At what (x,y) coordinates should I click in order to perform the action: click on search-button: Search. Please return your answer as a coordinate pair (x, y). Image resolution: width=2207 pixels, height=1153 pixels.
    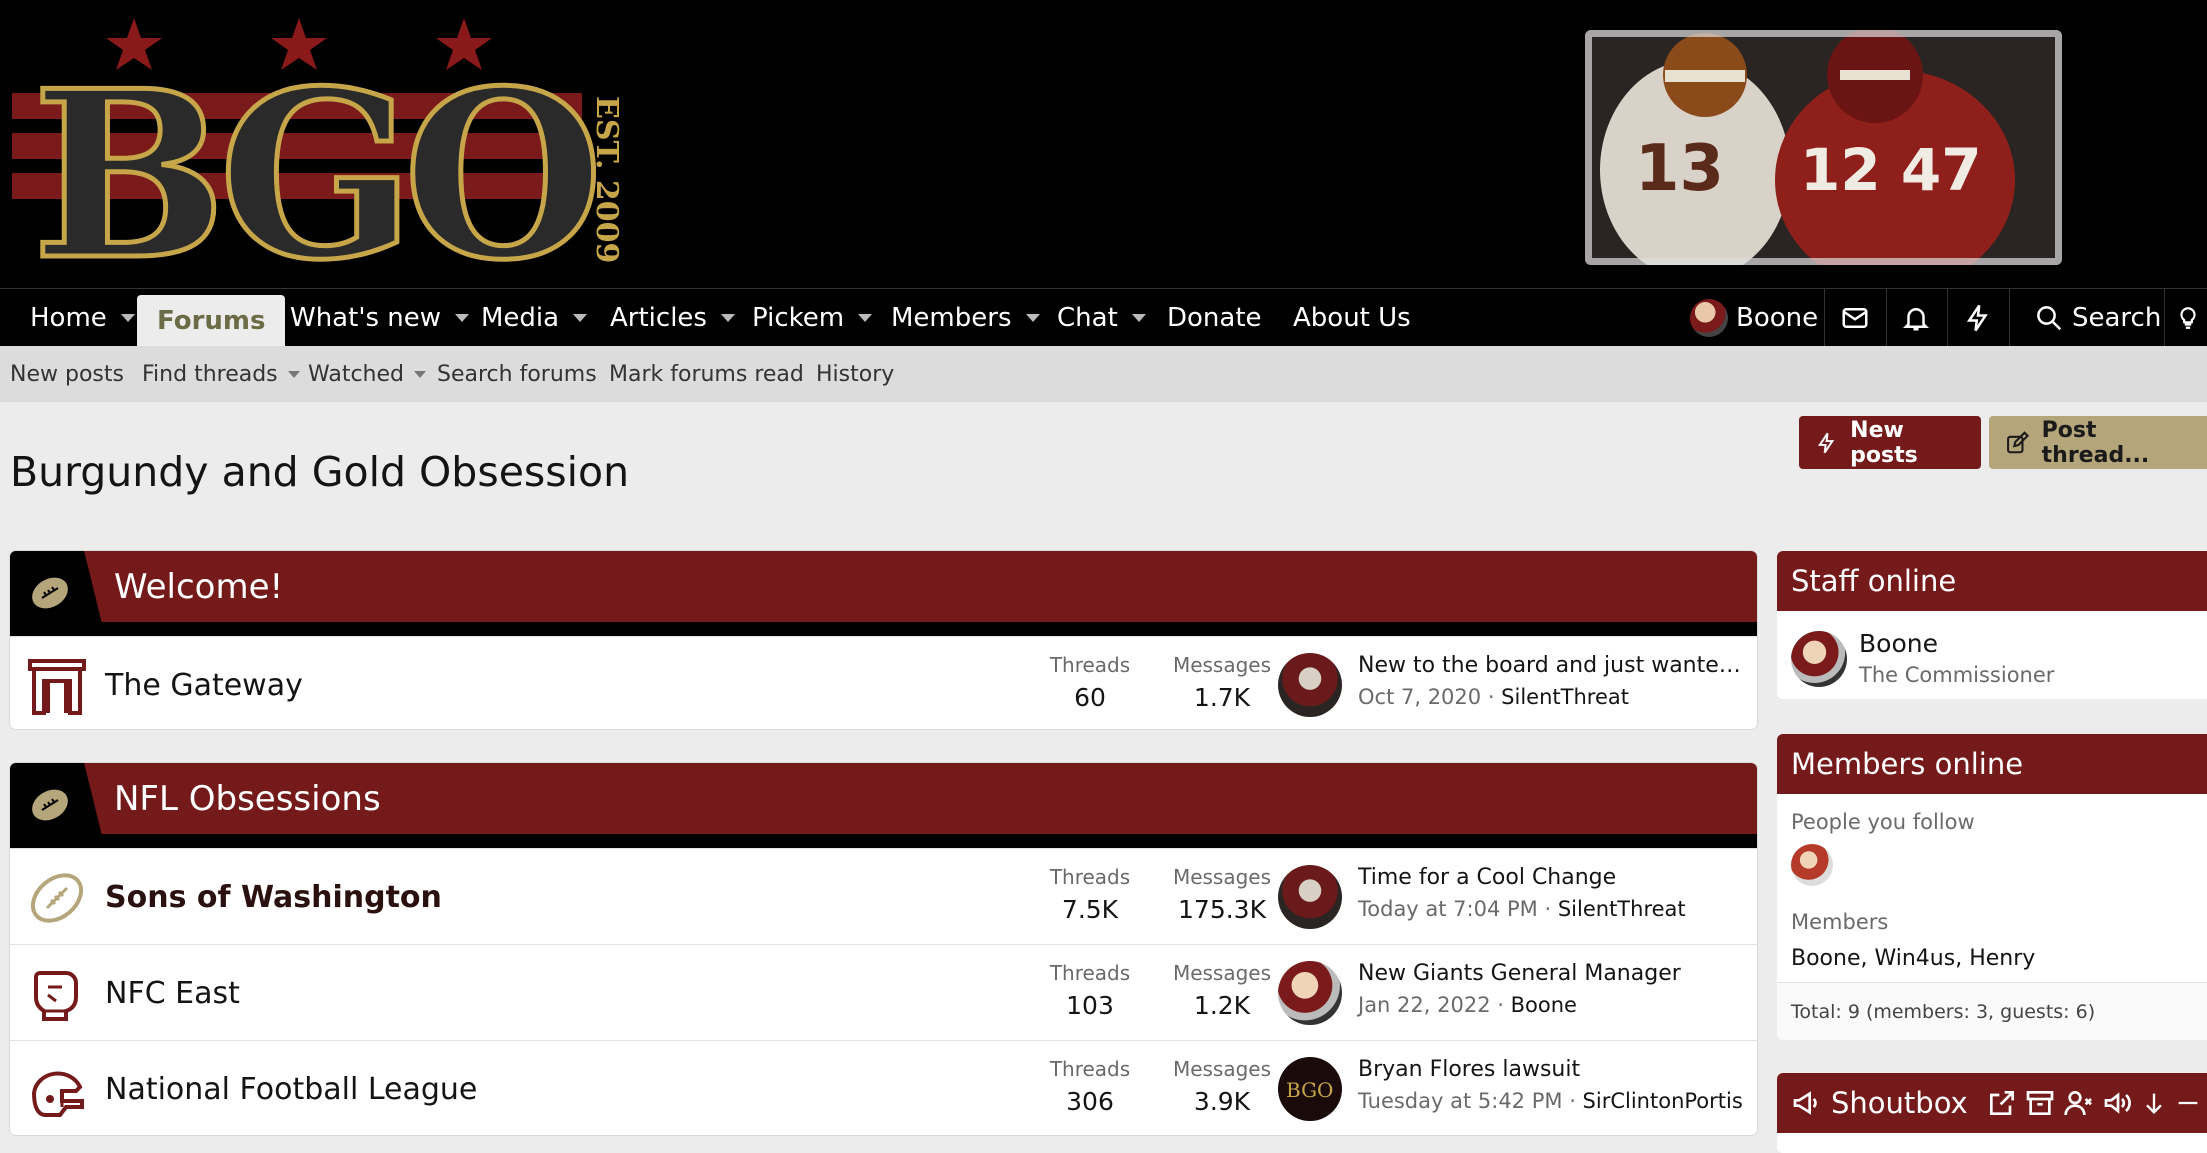
    Looking at the image, I should click on (2097, 318).